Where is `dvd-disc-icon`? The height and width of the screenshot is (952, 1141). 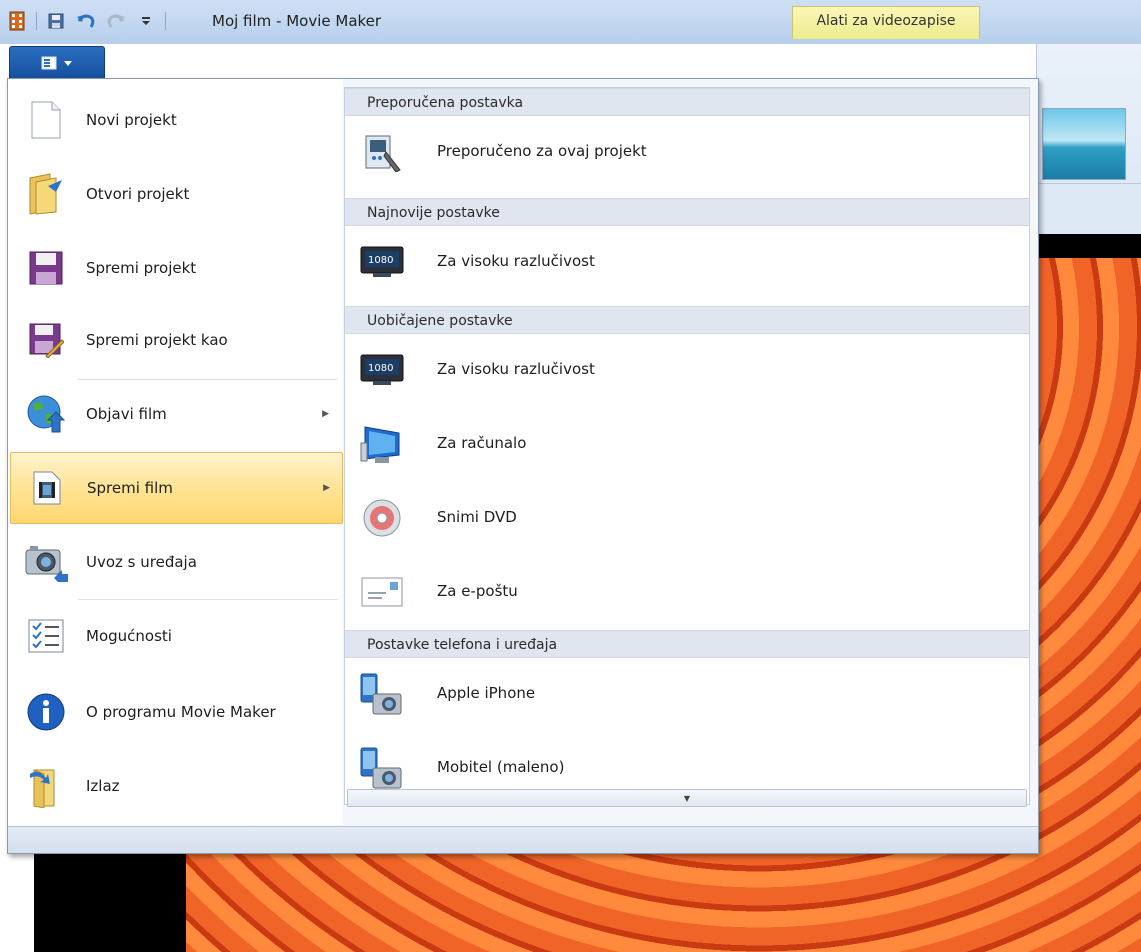 dvd-disc-icon is located at coordinates (382, 518).